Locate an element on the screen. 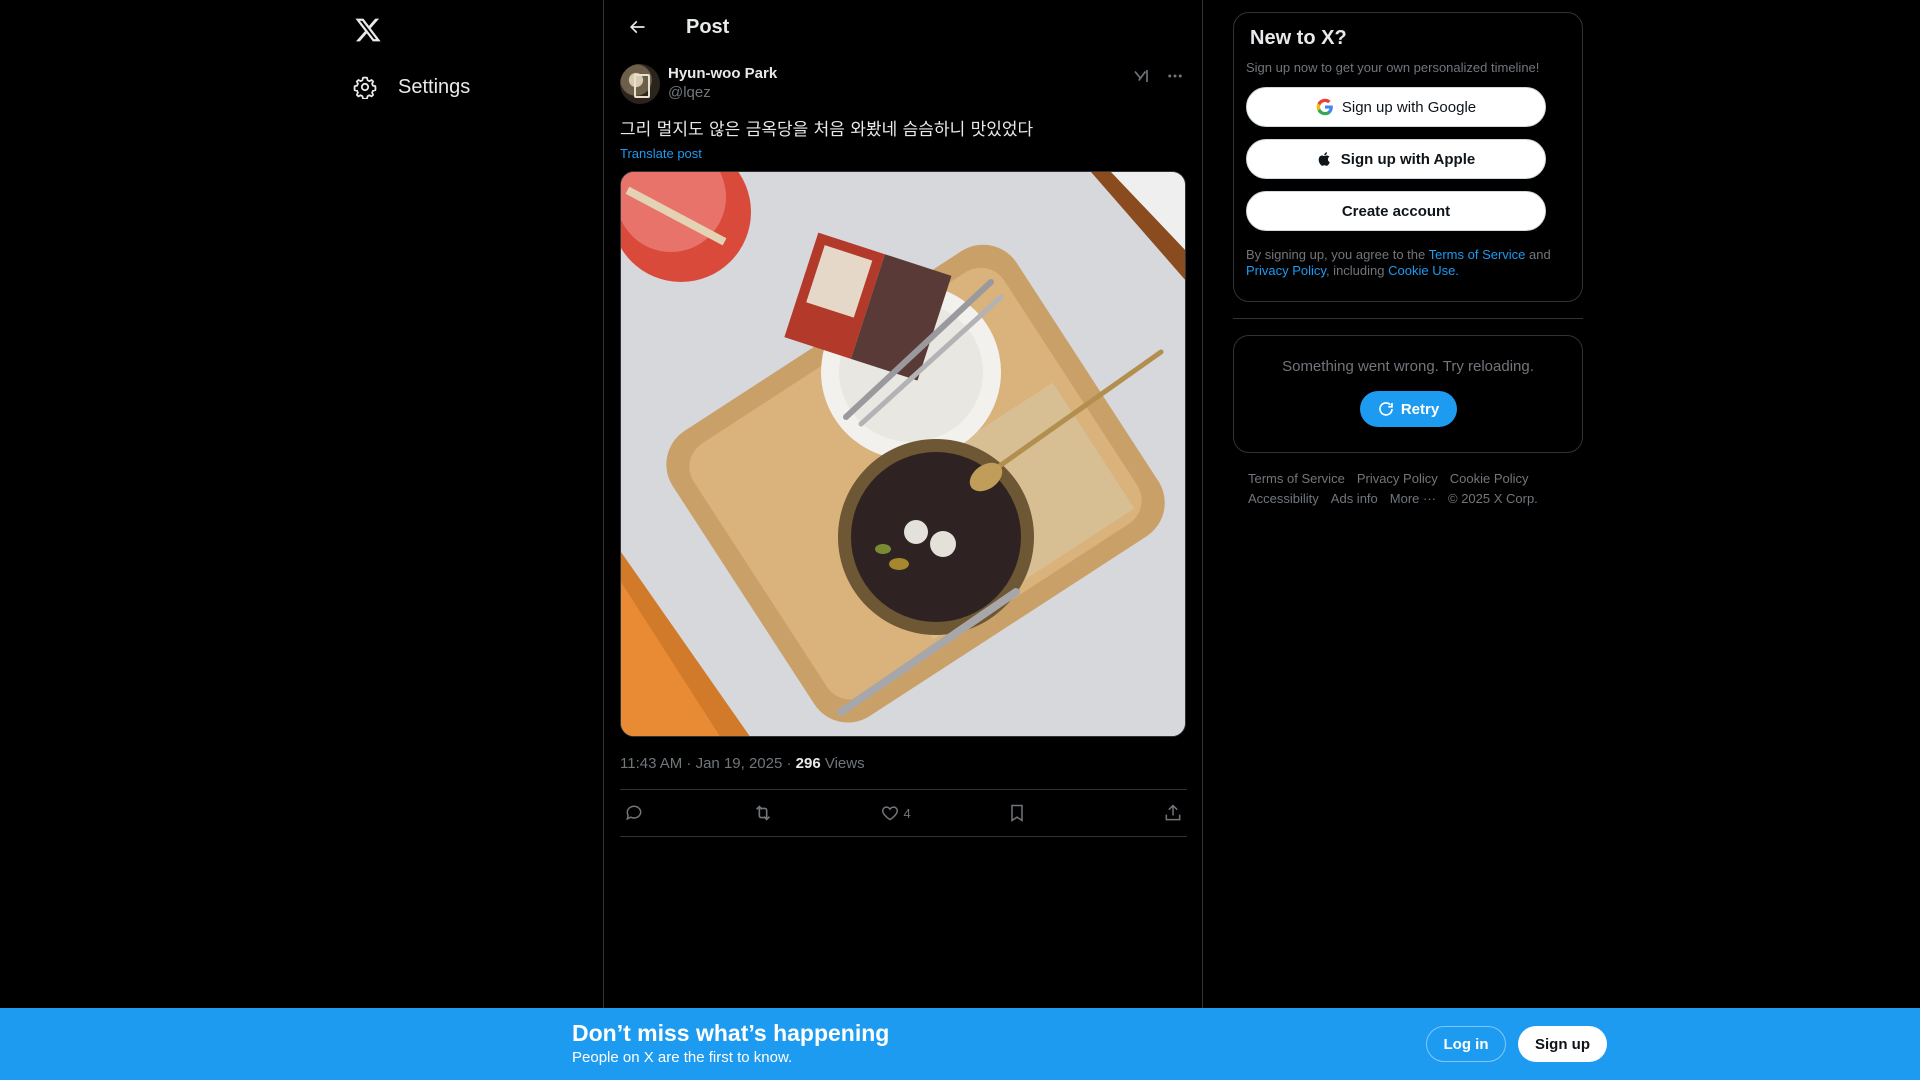  back-arrow-icon is located at coordinates (637, 27).